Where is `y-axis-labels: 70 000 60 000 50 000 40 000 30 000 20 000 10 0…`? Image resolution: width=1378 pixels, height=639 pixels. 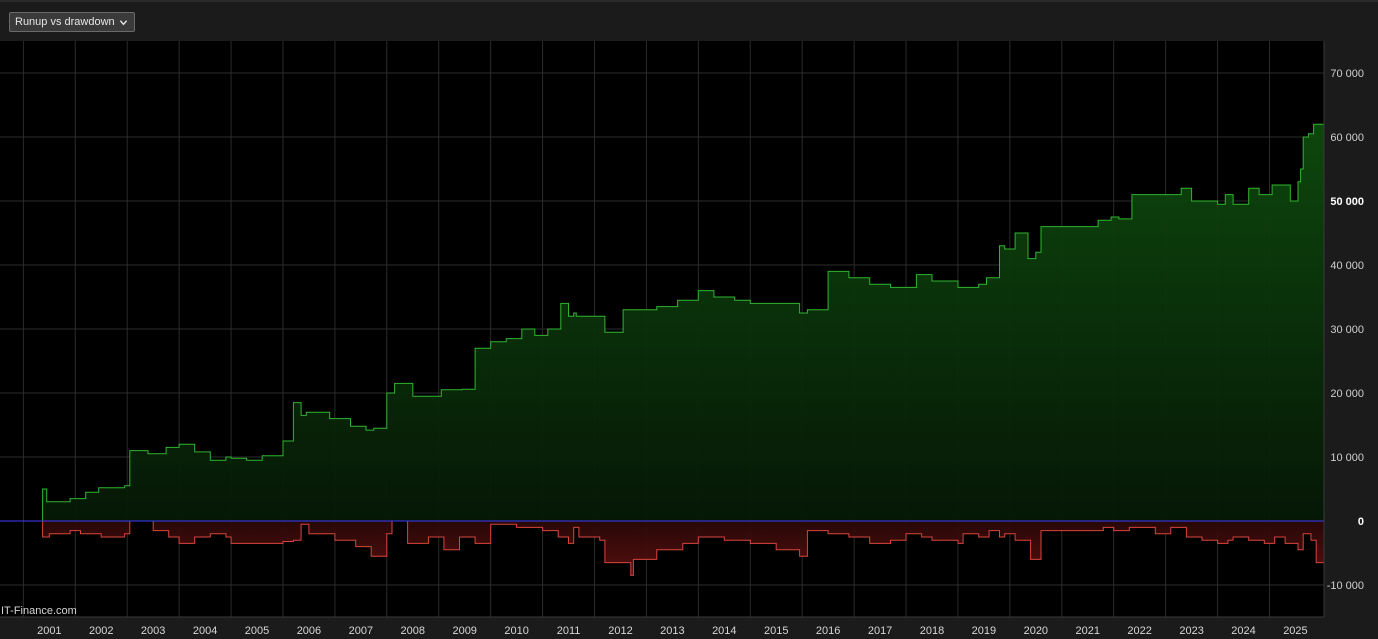 y-axis-labels: 70 000 60 000 50 000 40 000 30 000 20 000 10 0… is located at coordinates (1345, 330).